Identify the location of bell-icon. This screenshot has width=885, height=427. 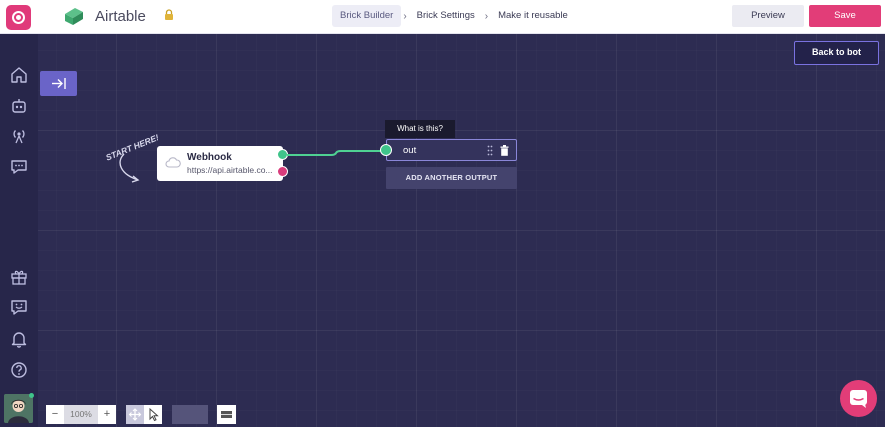
(19, 339).